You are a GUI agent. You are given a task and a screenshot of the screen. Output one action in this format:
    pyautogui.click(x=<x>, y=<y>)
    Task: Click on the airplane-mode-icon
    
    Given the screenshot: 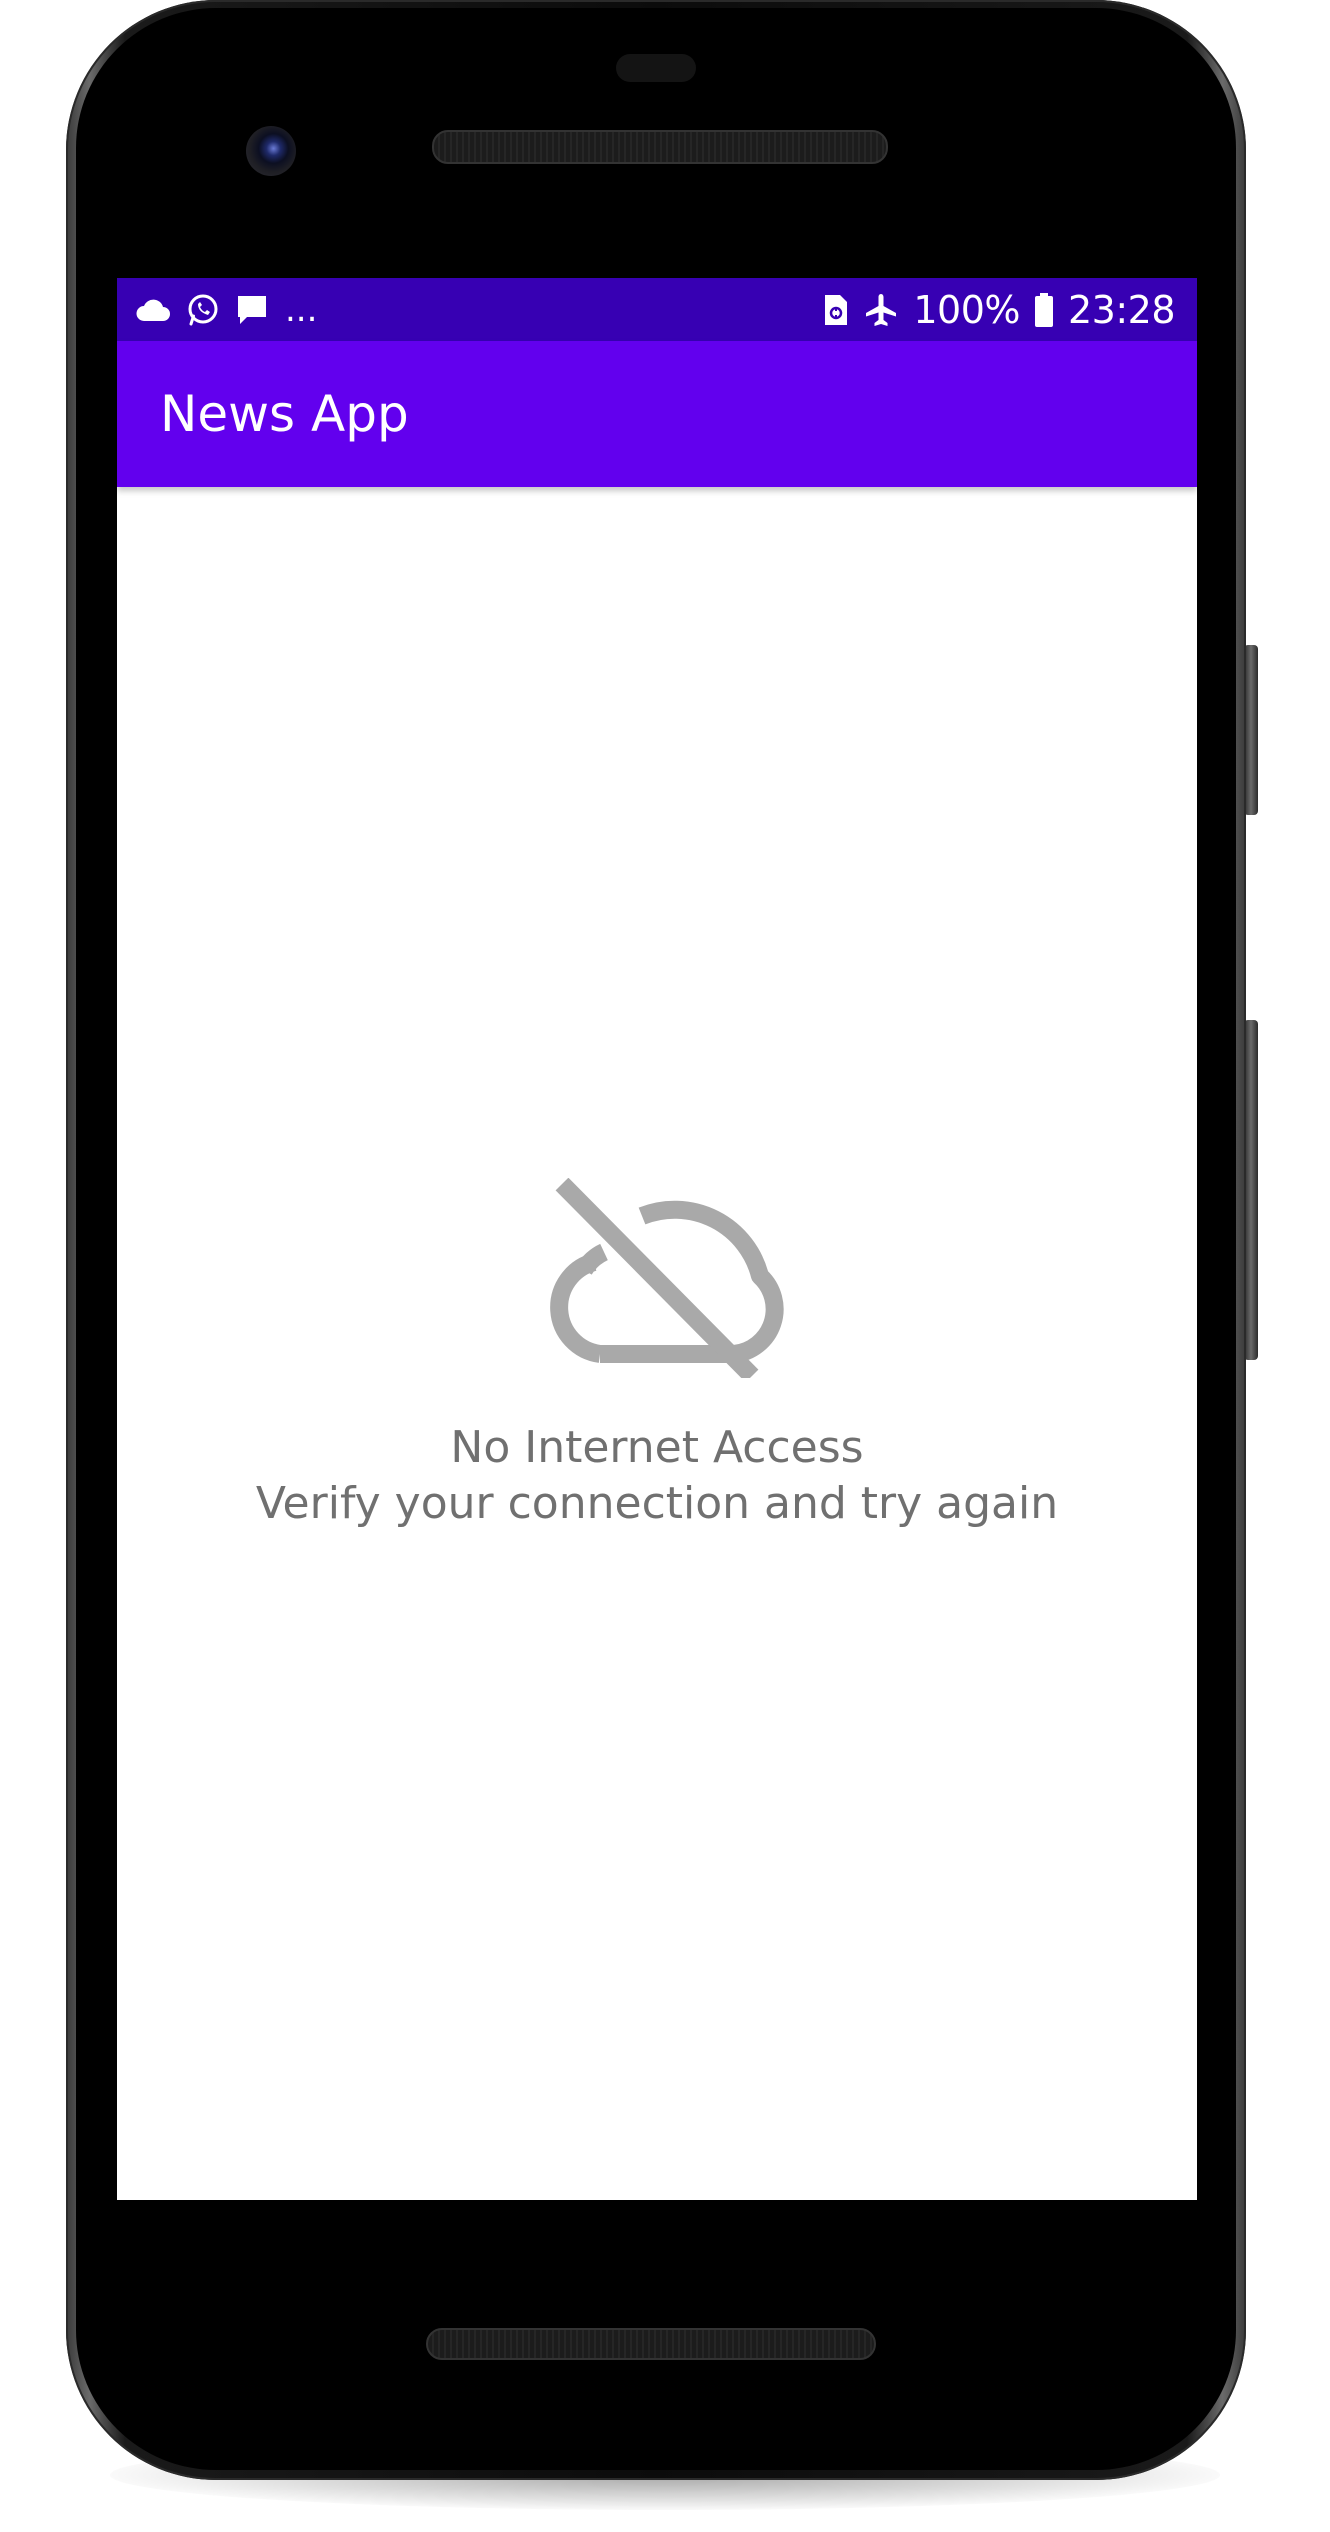 What is the action you would take?
    pyautogui.click(x=881, y=310)
    